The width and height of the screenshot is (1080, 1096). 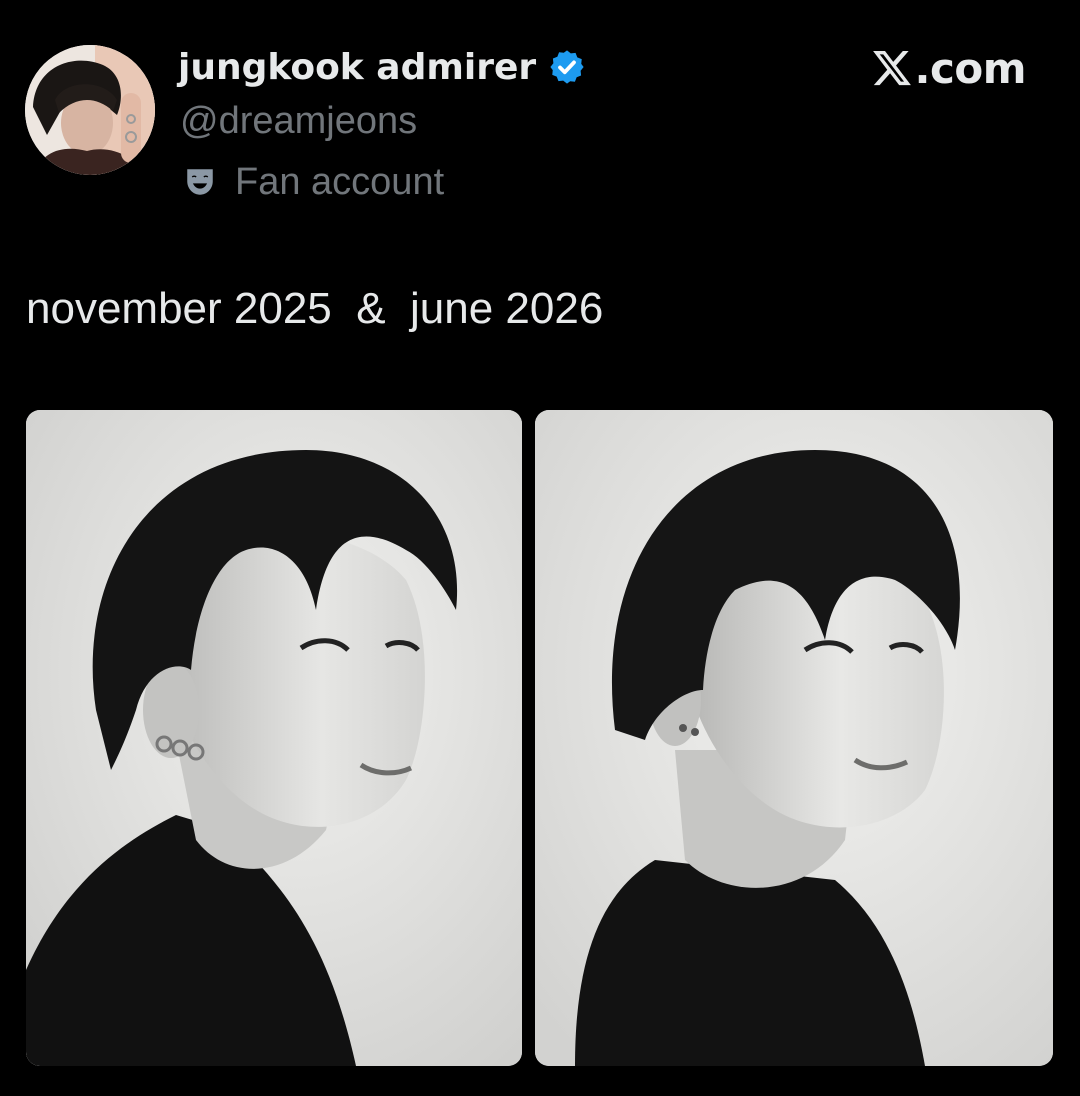 I want to click on theater-mask-icon, so click(x=200, y=182).